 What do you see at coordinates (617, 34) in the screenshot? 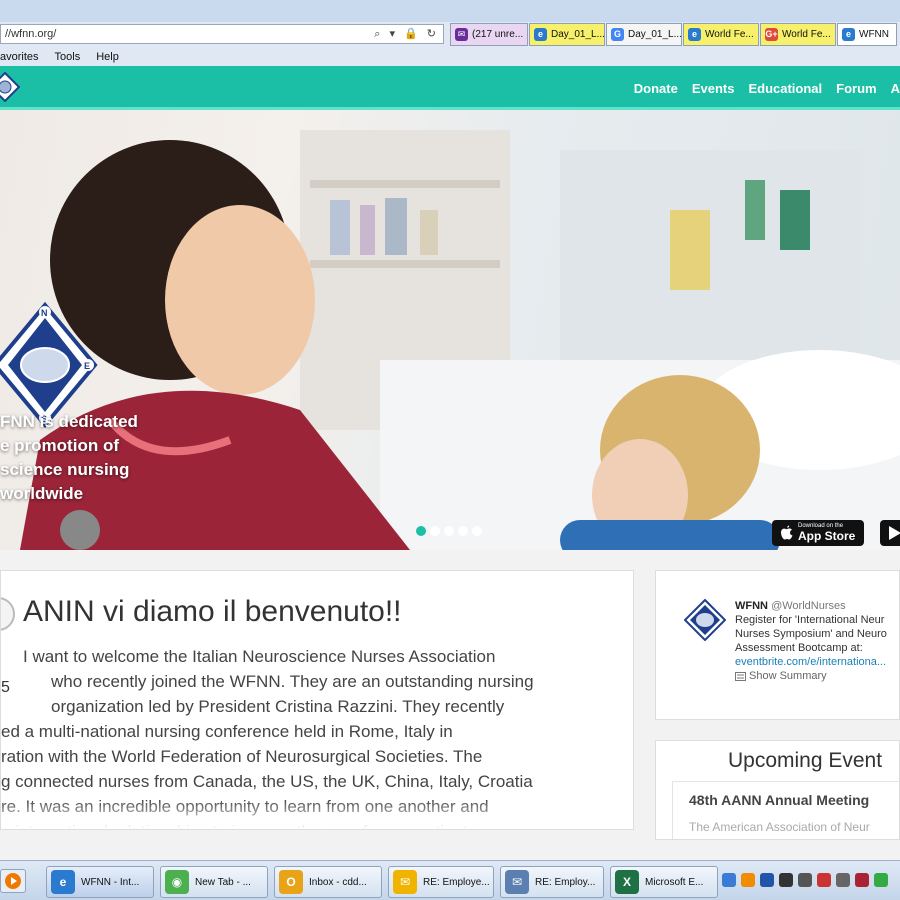
I see `google-icon: G` at bounding box center [617, 34].